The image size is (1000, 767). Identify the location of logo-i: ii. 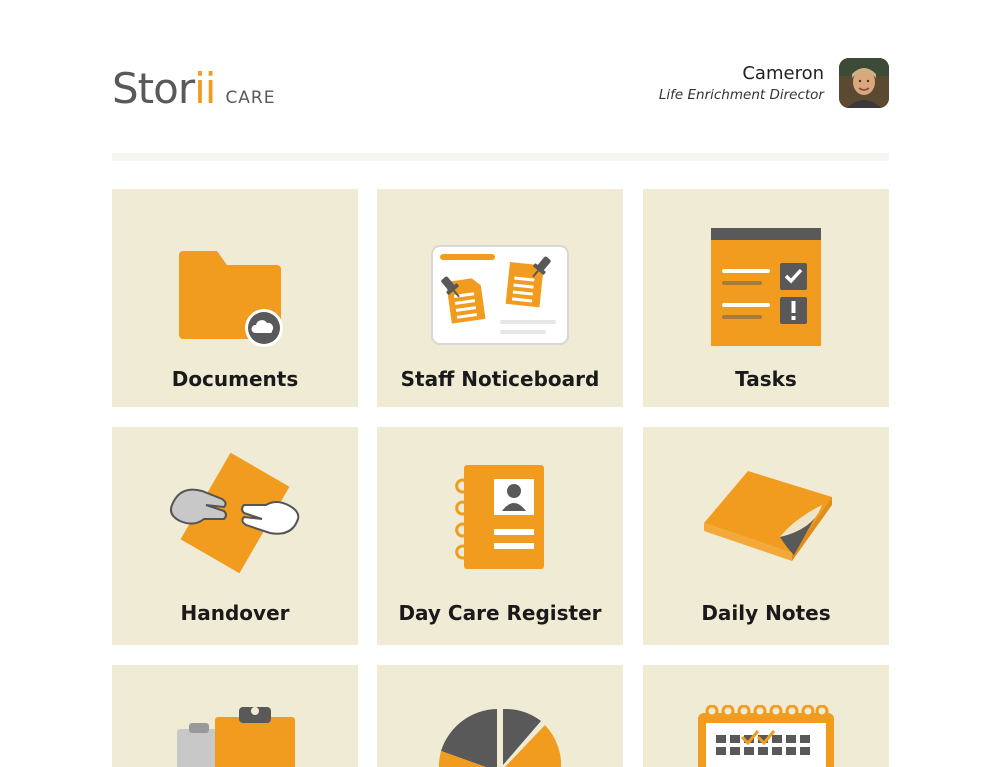
(205, 88).